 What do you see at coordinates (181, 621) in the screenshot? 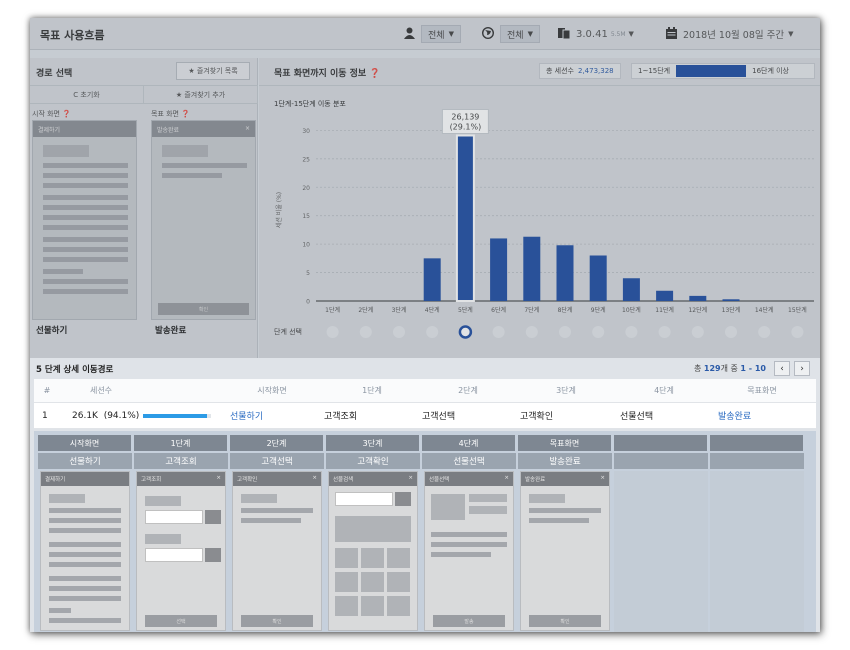
I see `path-card-button: 선택` at bounding box center [181, 621].